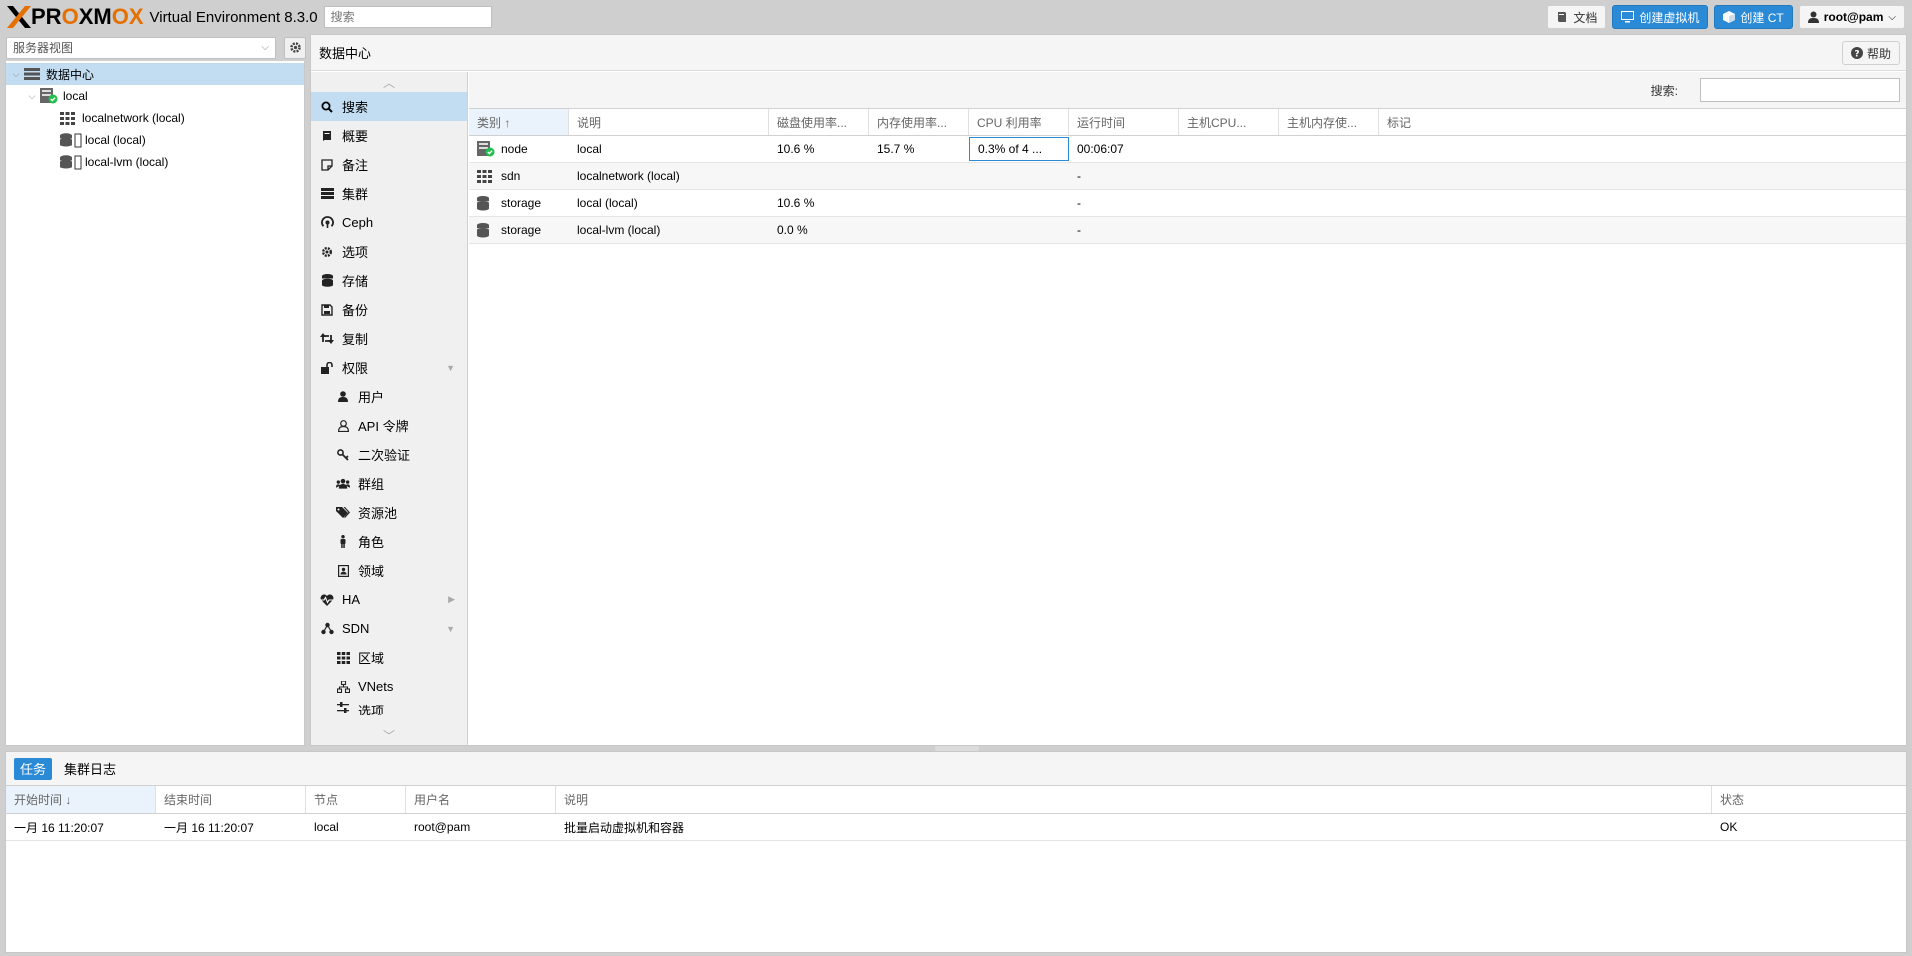 The image size is (1912, 956). I want to click on nav-item-summary: 概要, so click(389, 135).